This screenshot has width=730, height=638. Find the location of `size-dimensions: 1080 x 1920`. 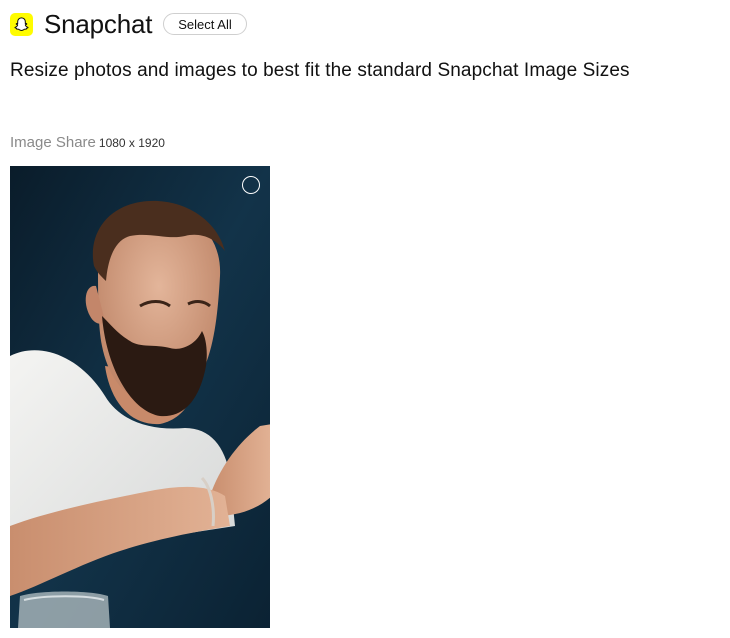

size-dimensions: 1080 x 1920 is located at coordinates (131, 143).